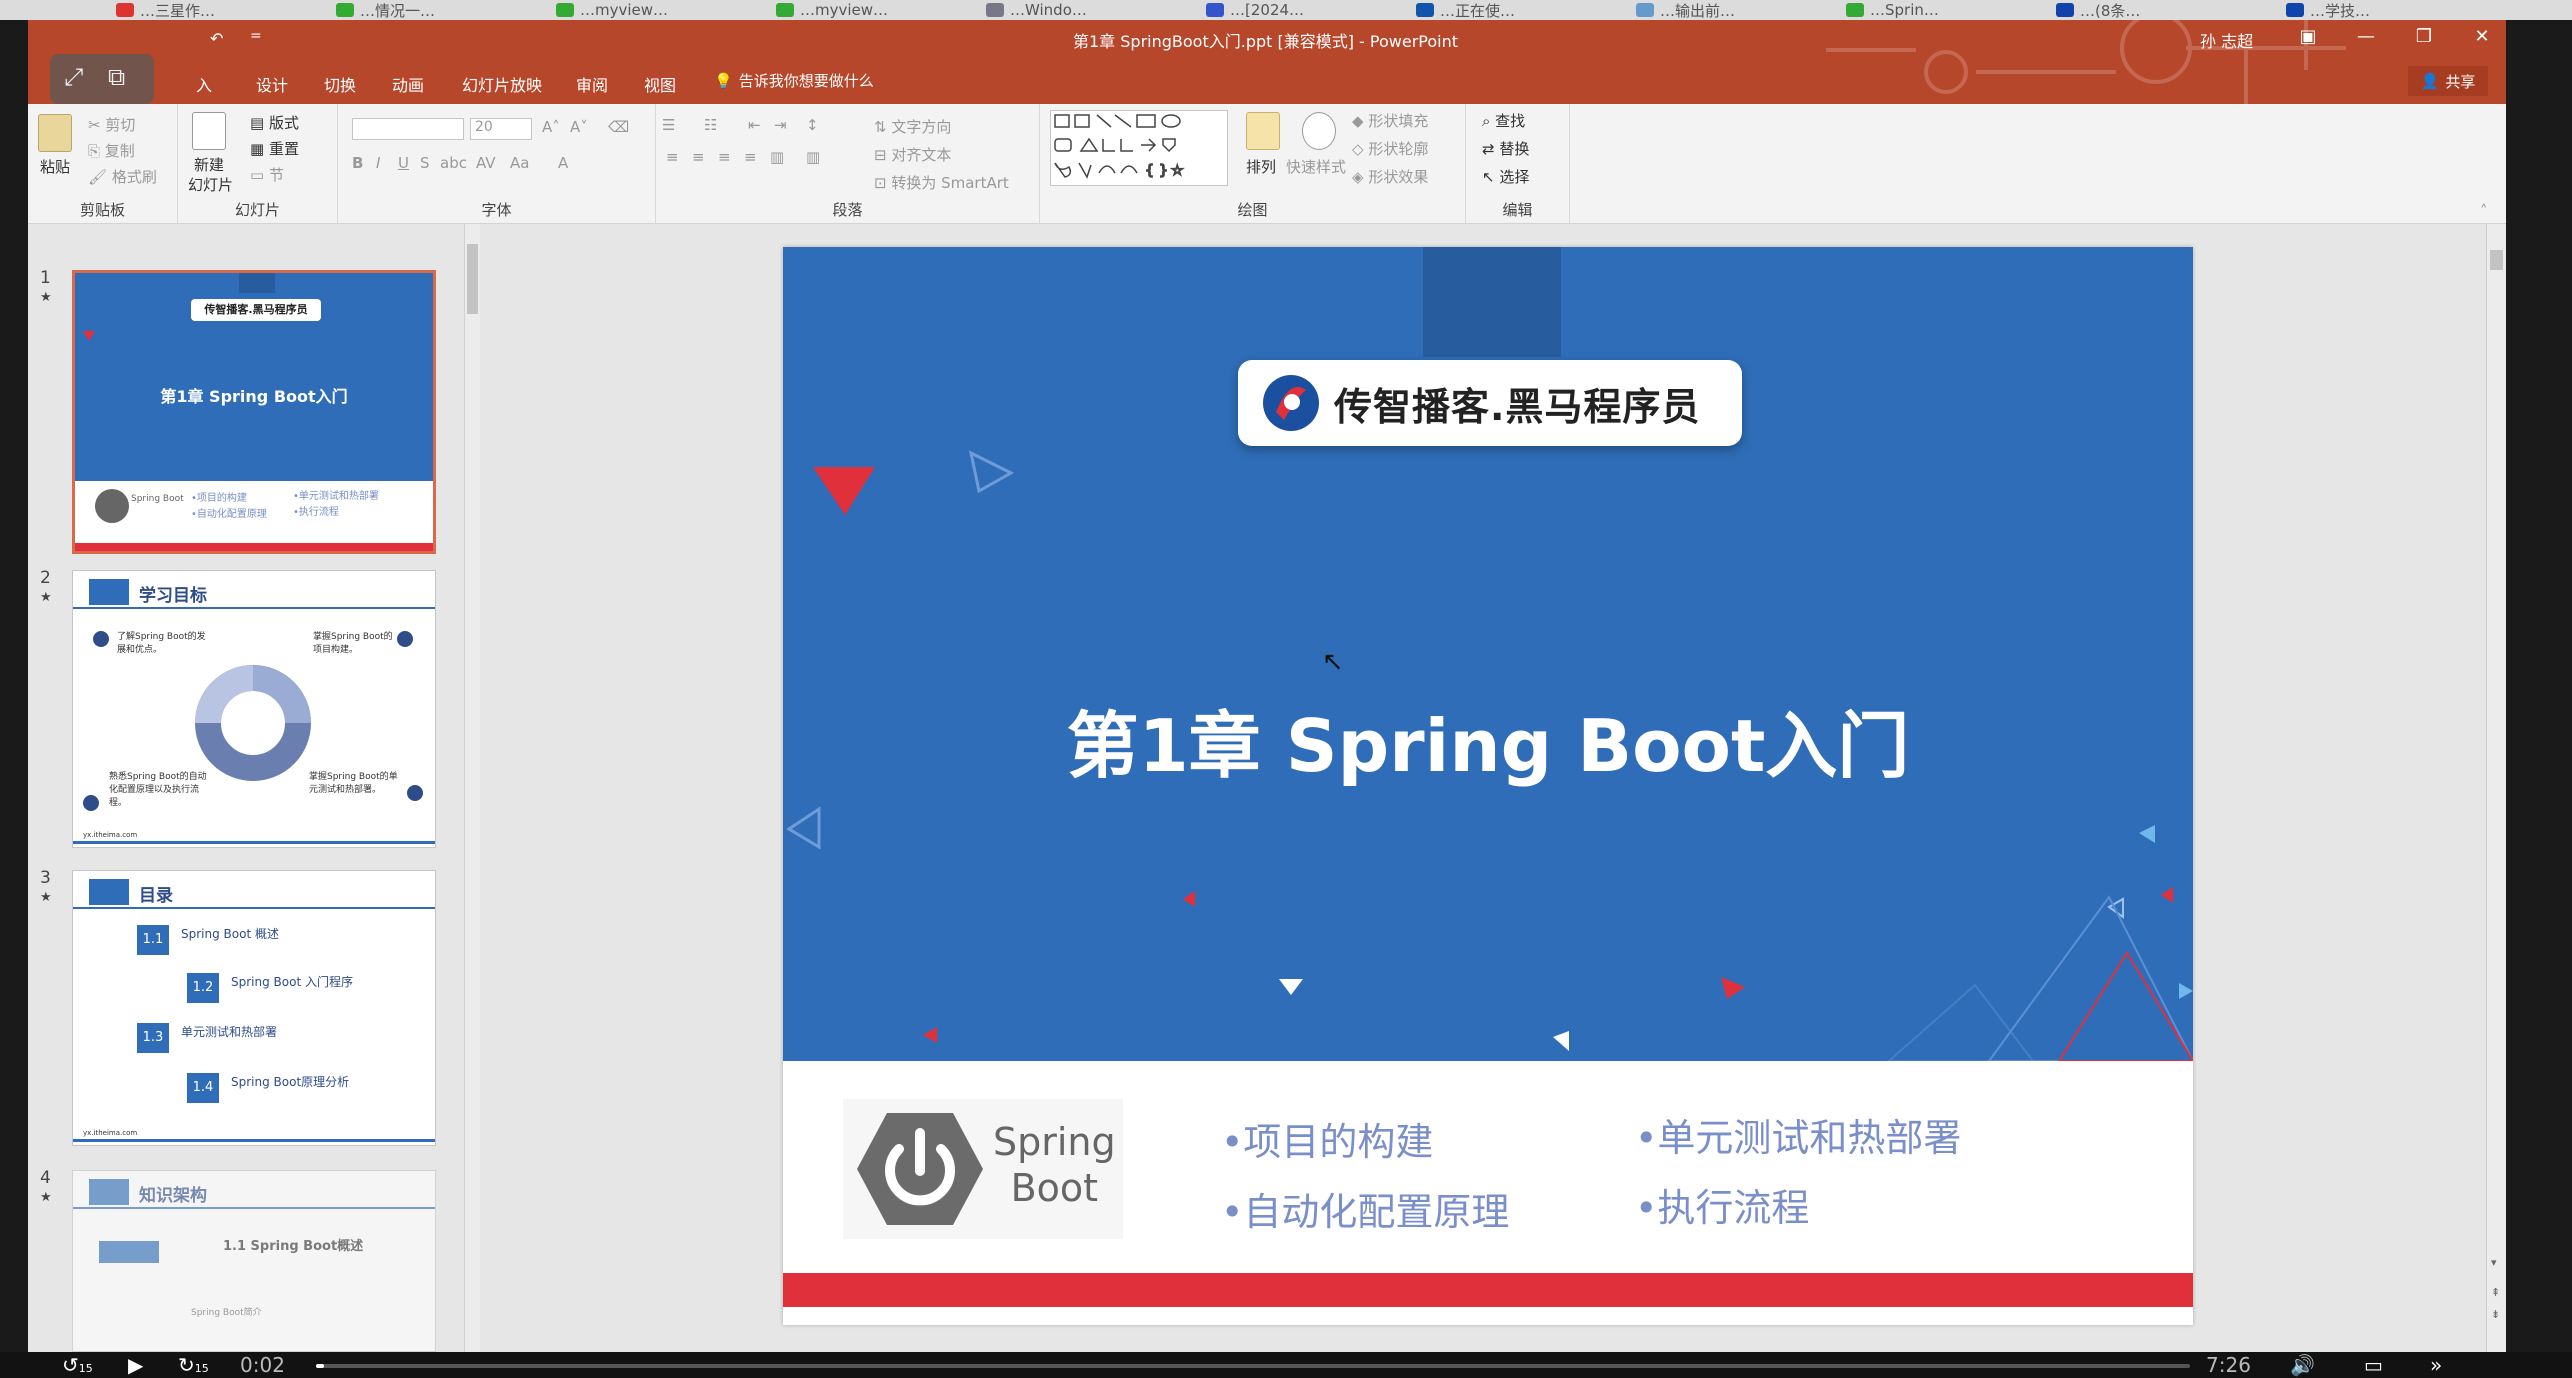  I want to click on progress-track, so click(1253, 1366).